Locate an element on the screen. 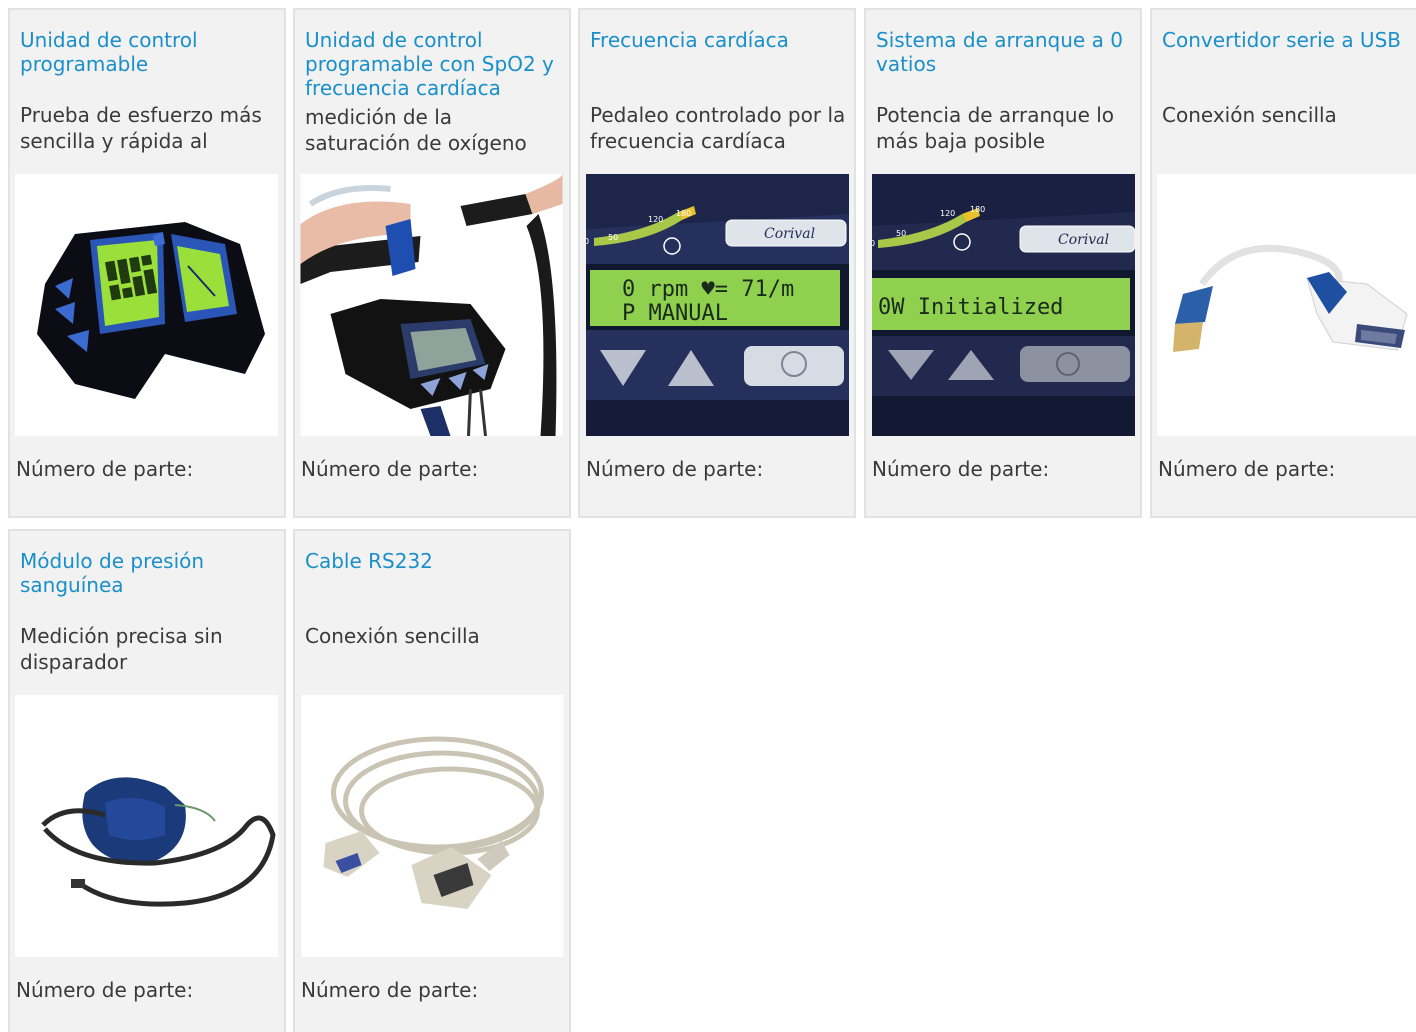 The image size is (1416, 1032). lcd-line-1: 0W Initialized is located at coordinates (970, 307).